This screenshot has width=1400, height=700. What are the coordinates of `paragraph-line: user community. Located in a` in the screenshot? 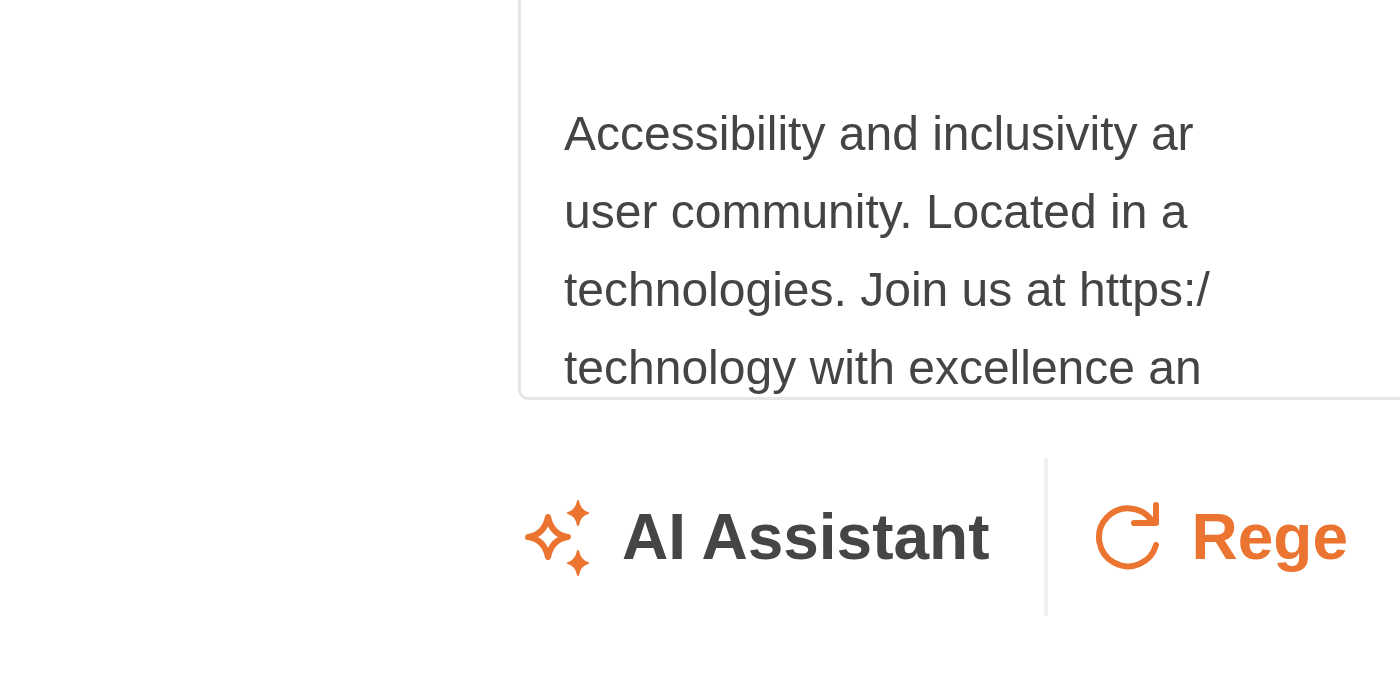 It's located at (876, 212).